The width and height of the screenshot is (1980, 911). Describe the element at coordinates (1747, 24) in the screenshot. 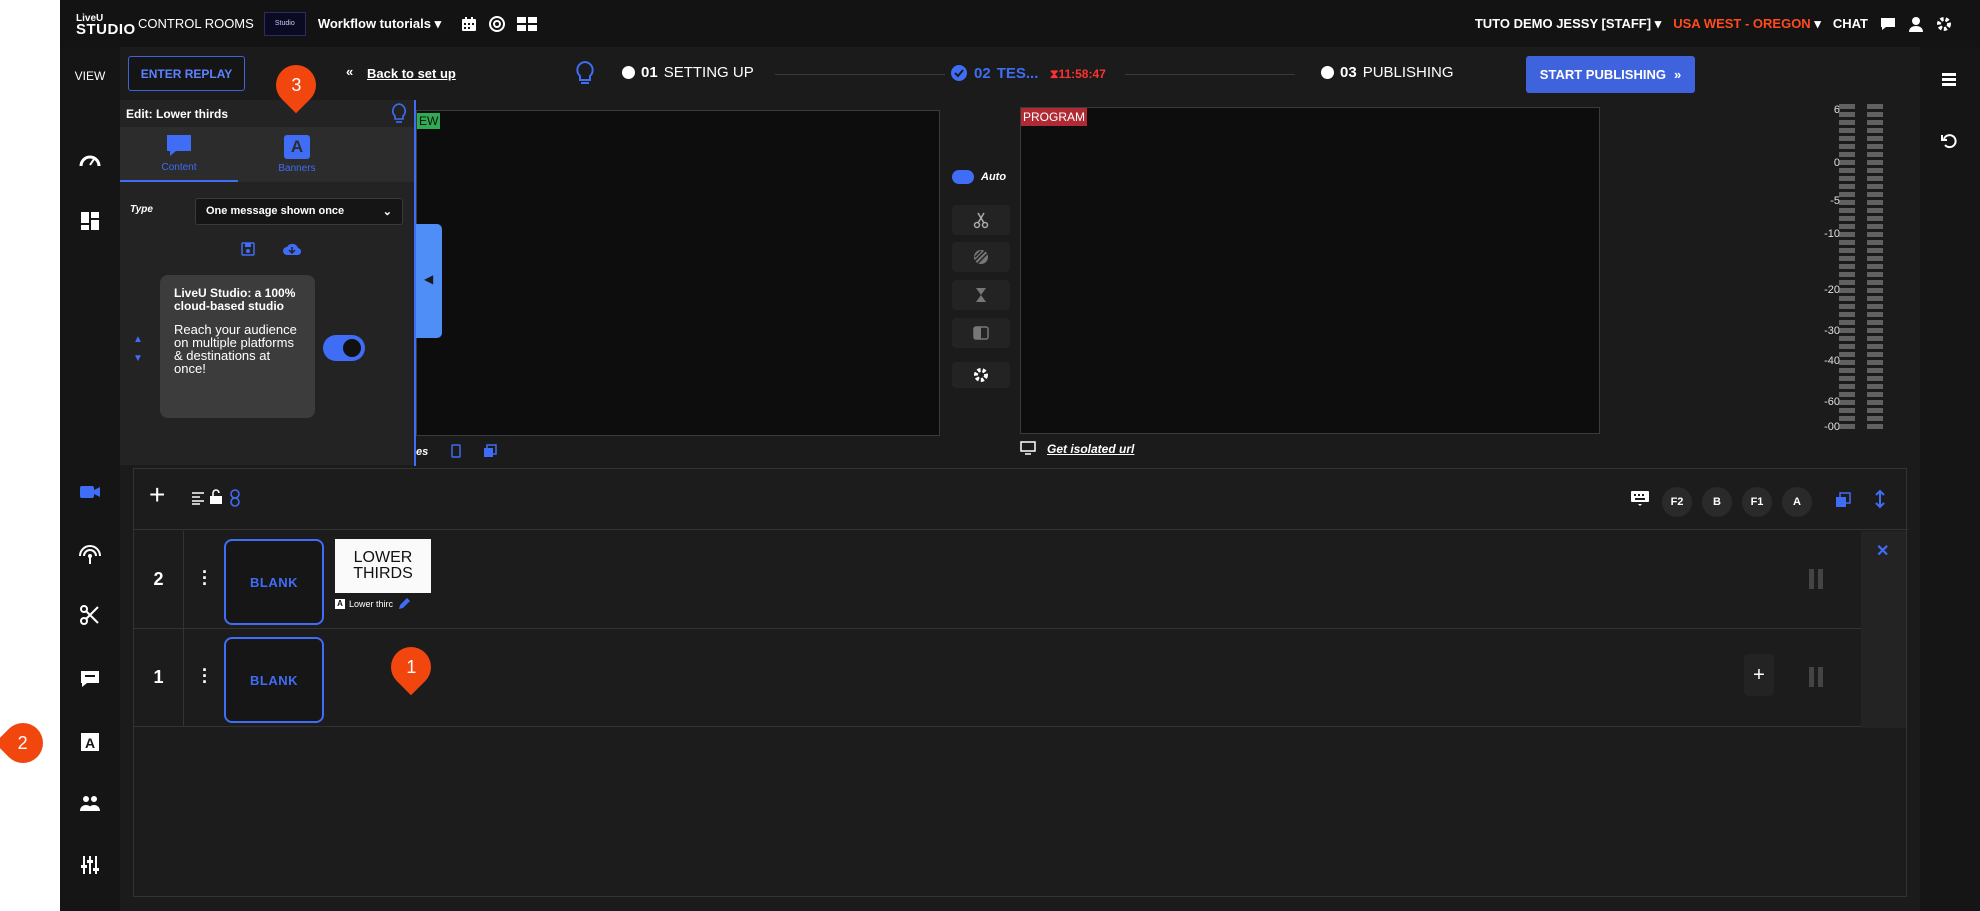

I see `region-menu: USA WEST - OREGON ▾` at that location.